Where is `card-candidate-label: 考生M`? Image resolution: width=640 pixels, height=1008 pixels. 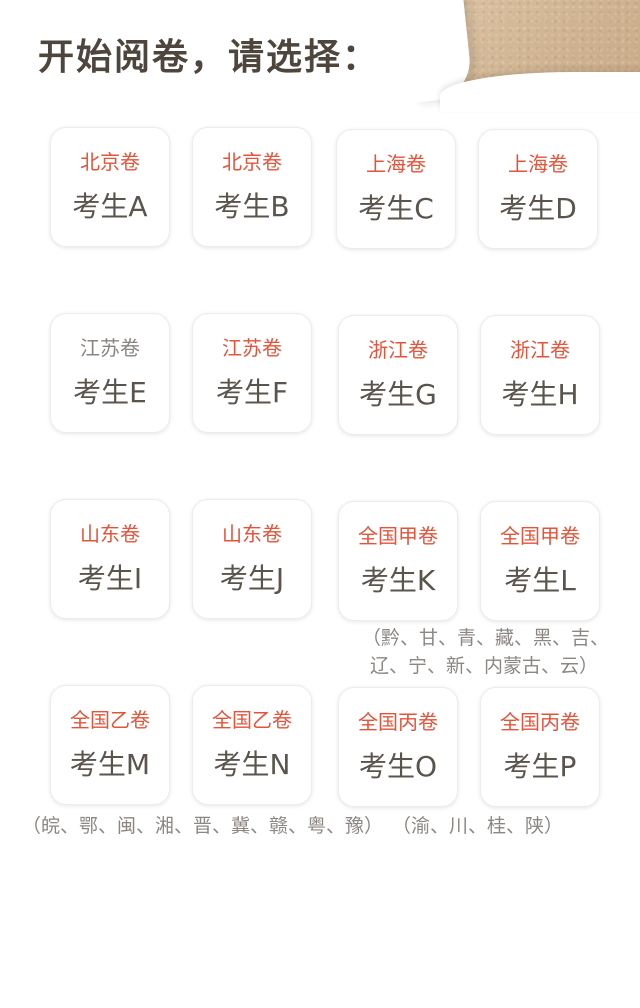
card-candidate-label: 考生M is located at coordinates (110, 764).